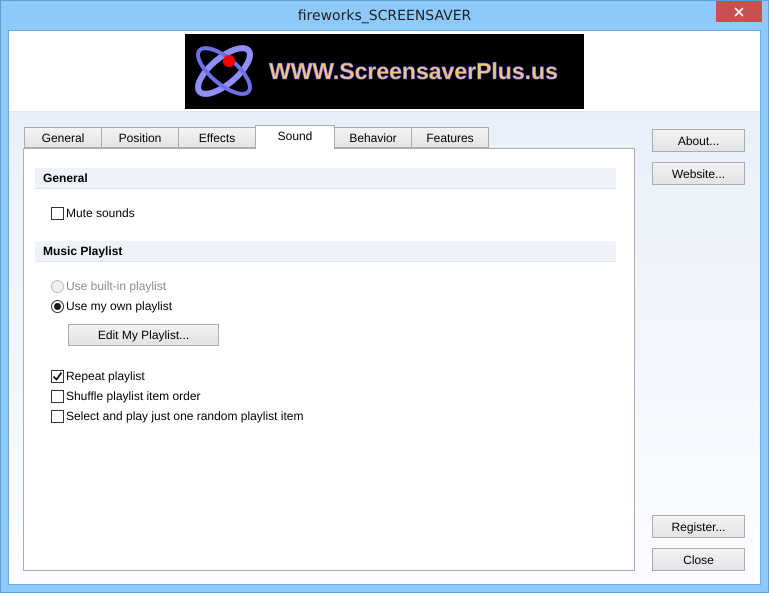  I want to click on radio-label: Use built-in playlist, so click(116, 286).